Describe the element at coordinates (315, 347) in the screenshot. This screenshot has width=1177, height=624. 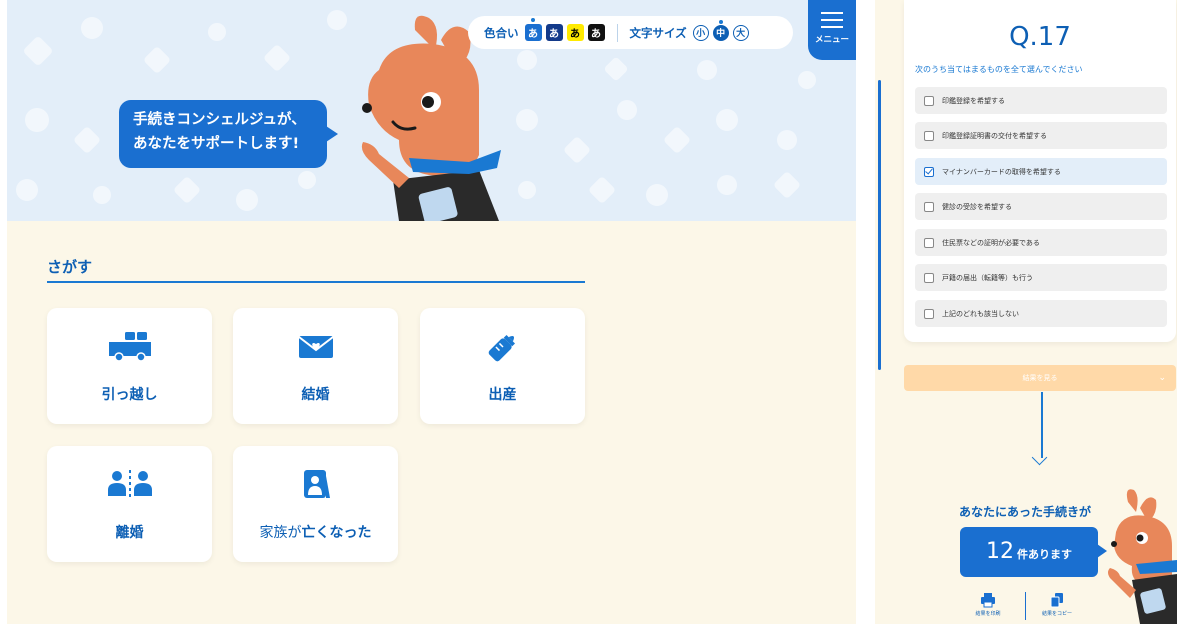
I see `envelope-heart-icon` at that location.